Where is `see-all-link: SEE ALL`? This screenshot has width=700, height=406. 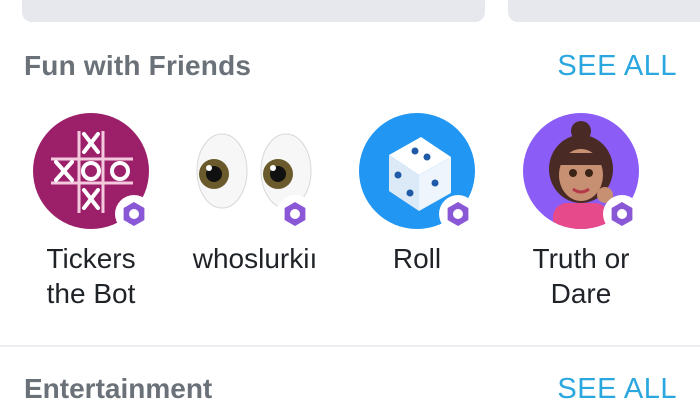
see-all-link: SEE ALL is located at coordinates (617, 66).